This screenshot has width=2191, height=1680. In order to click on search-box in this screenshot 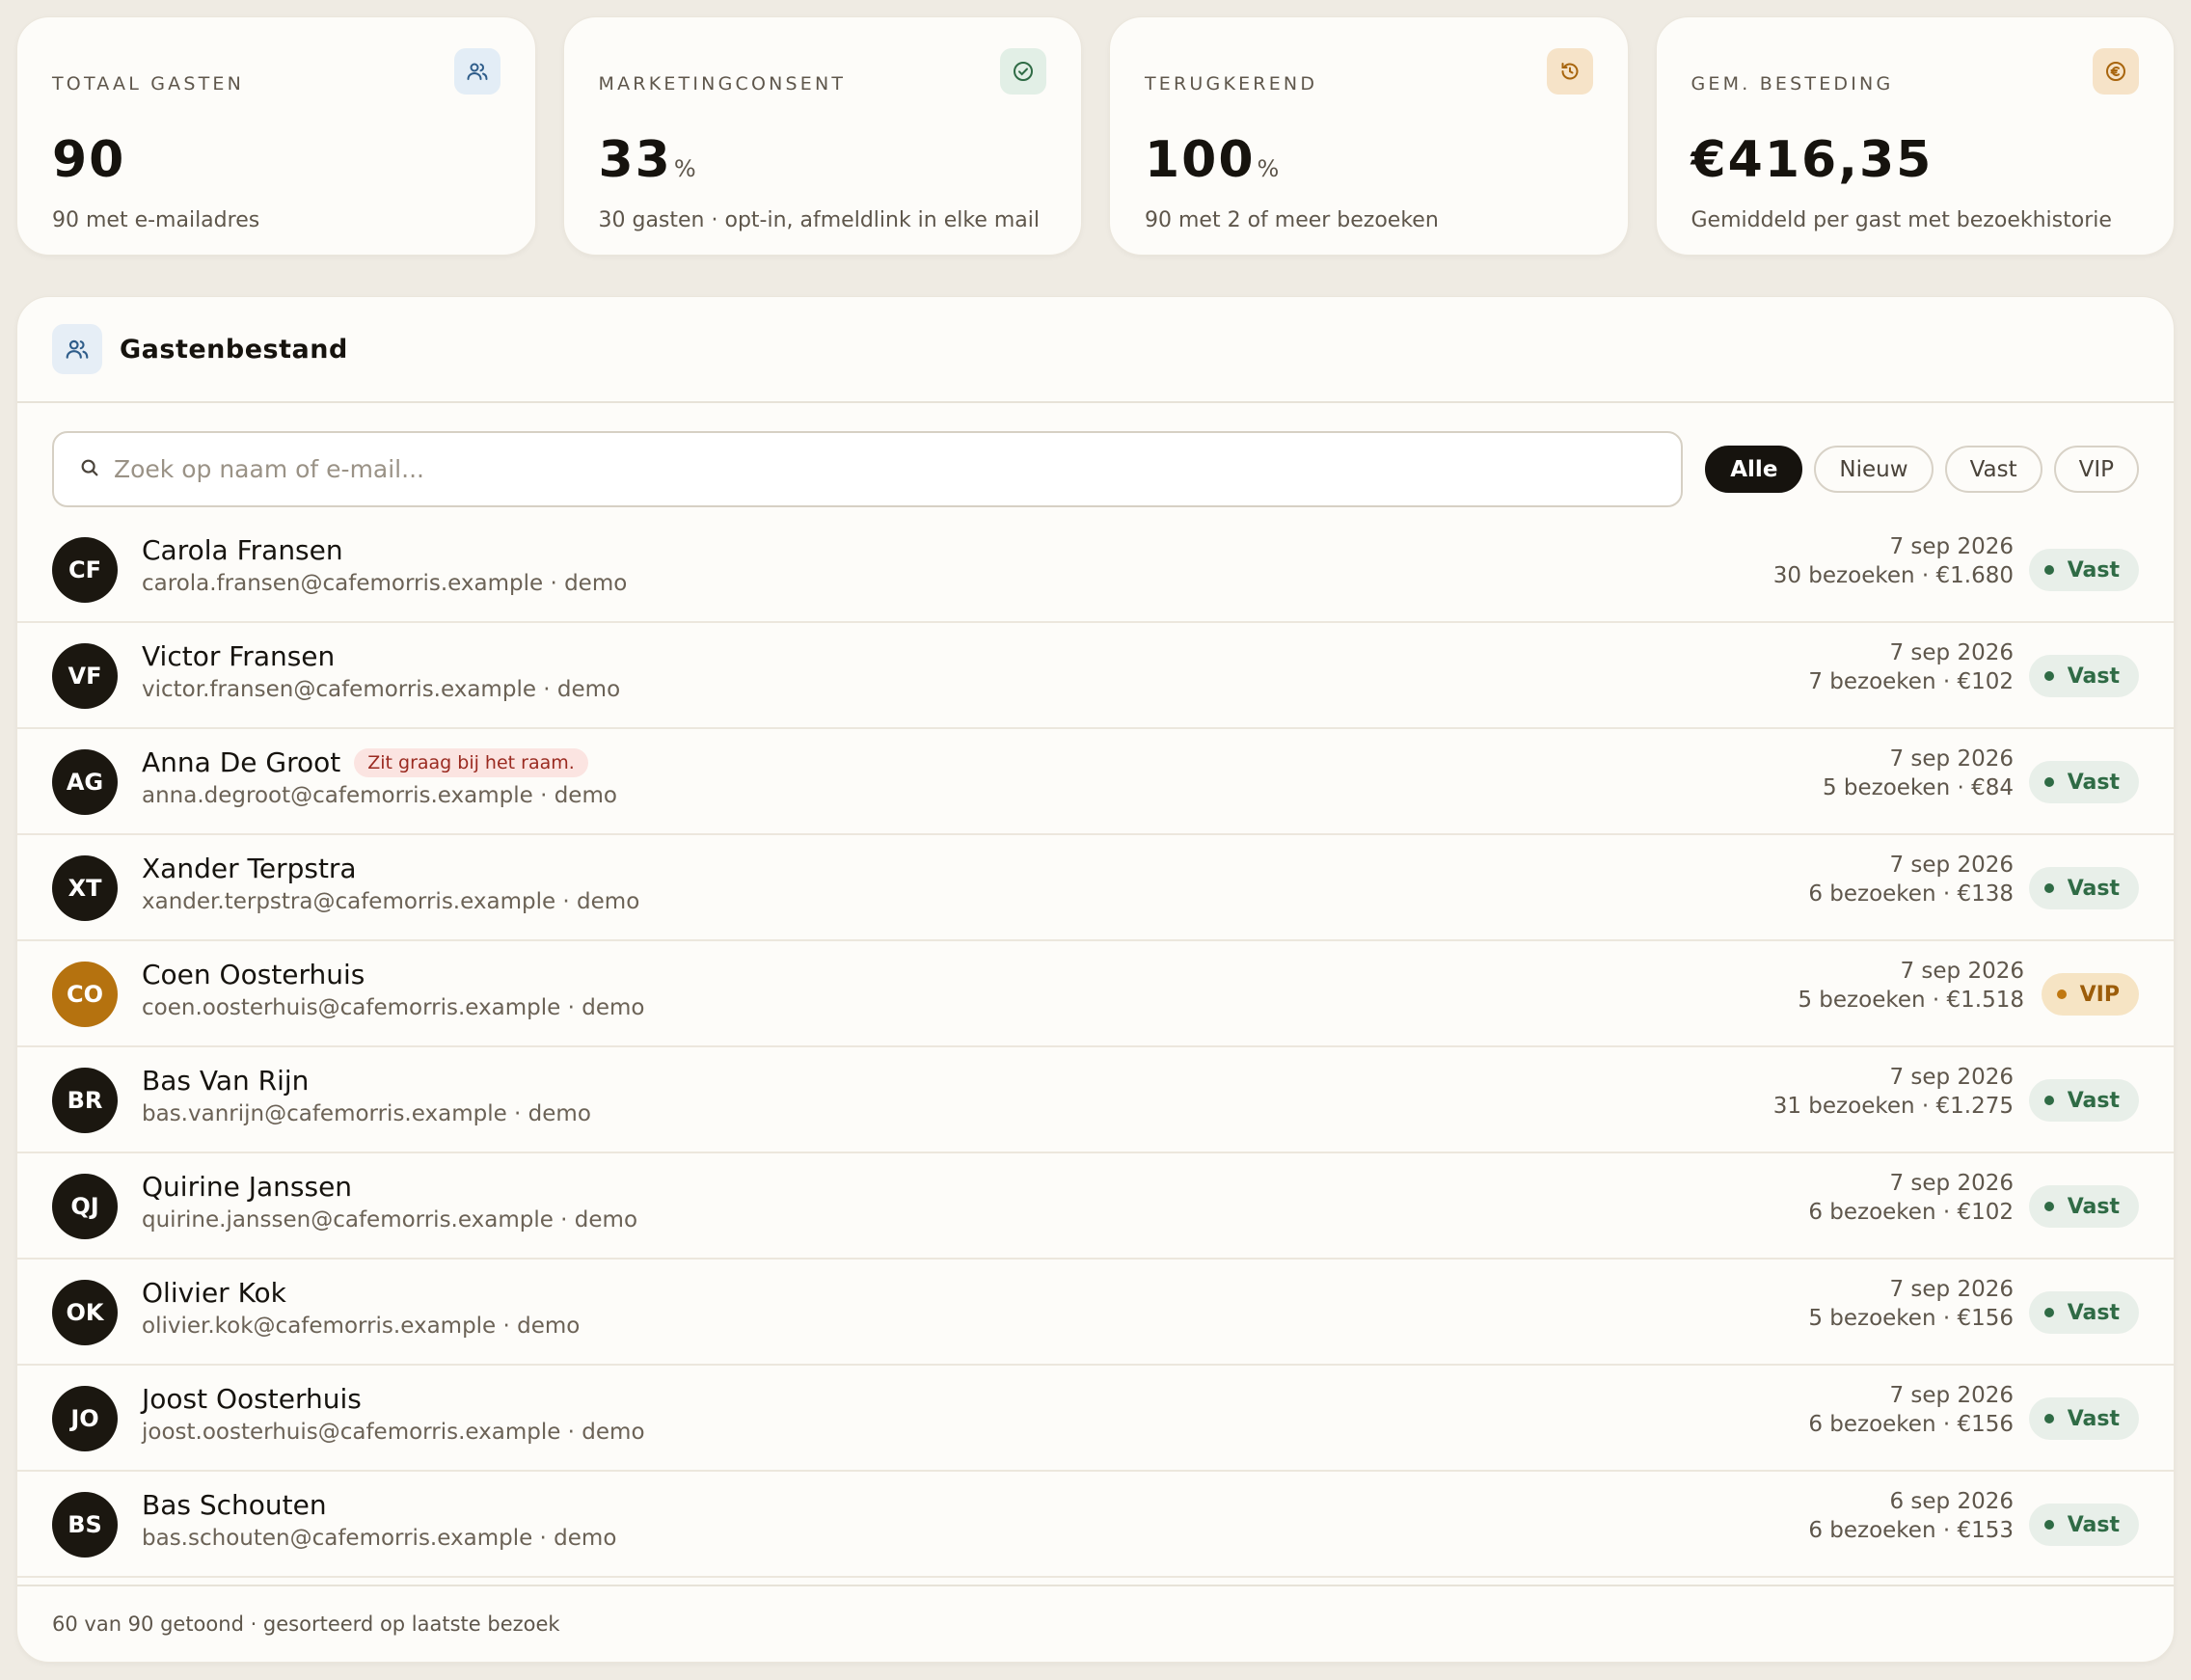, I will do `click(868, 469)`.